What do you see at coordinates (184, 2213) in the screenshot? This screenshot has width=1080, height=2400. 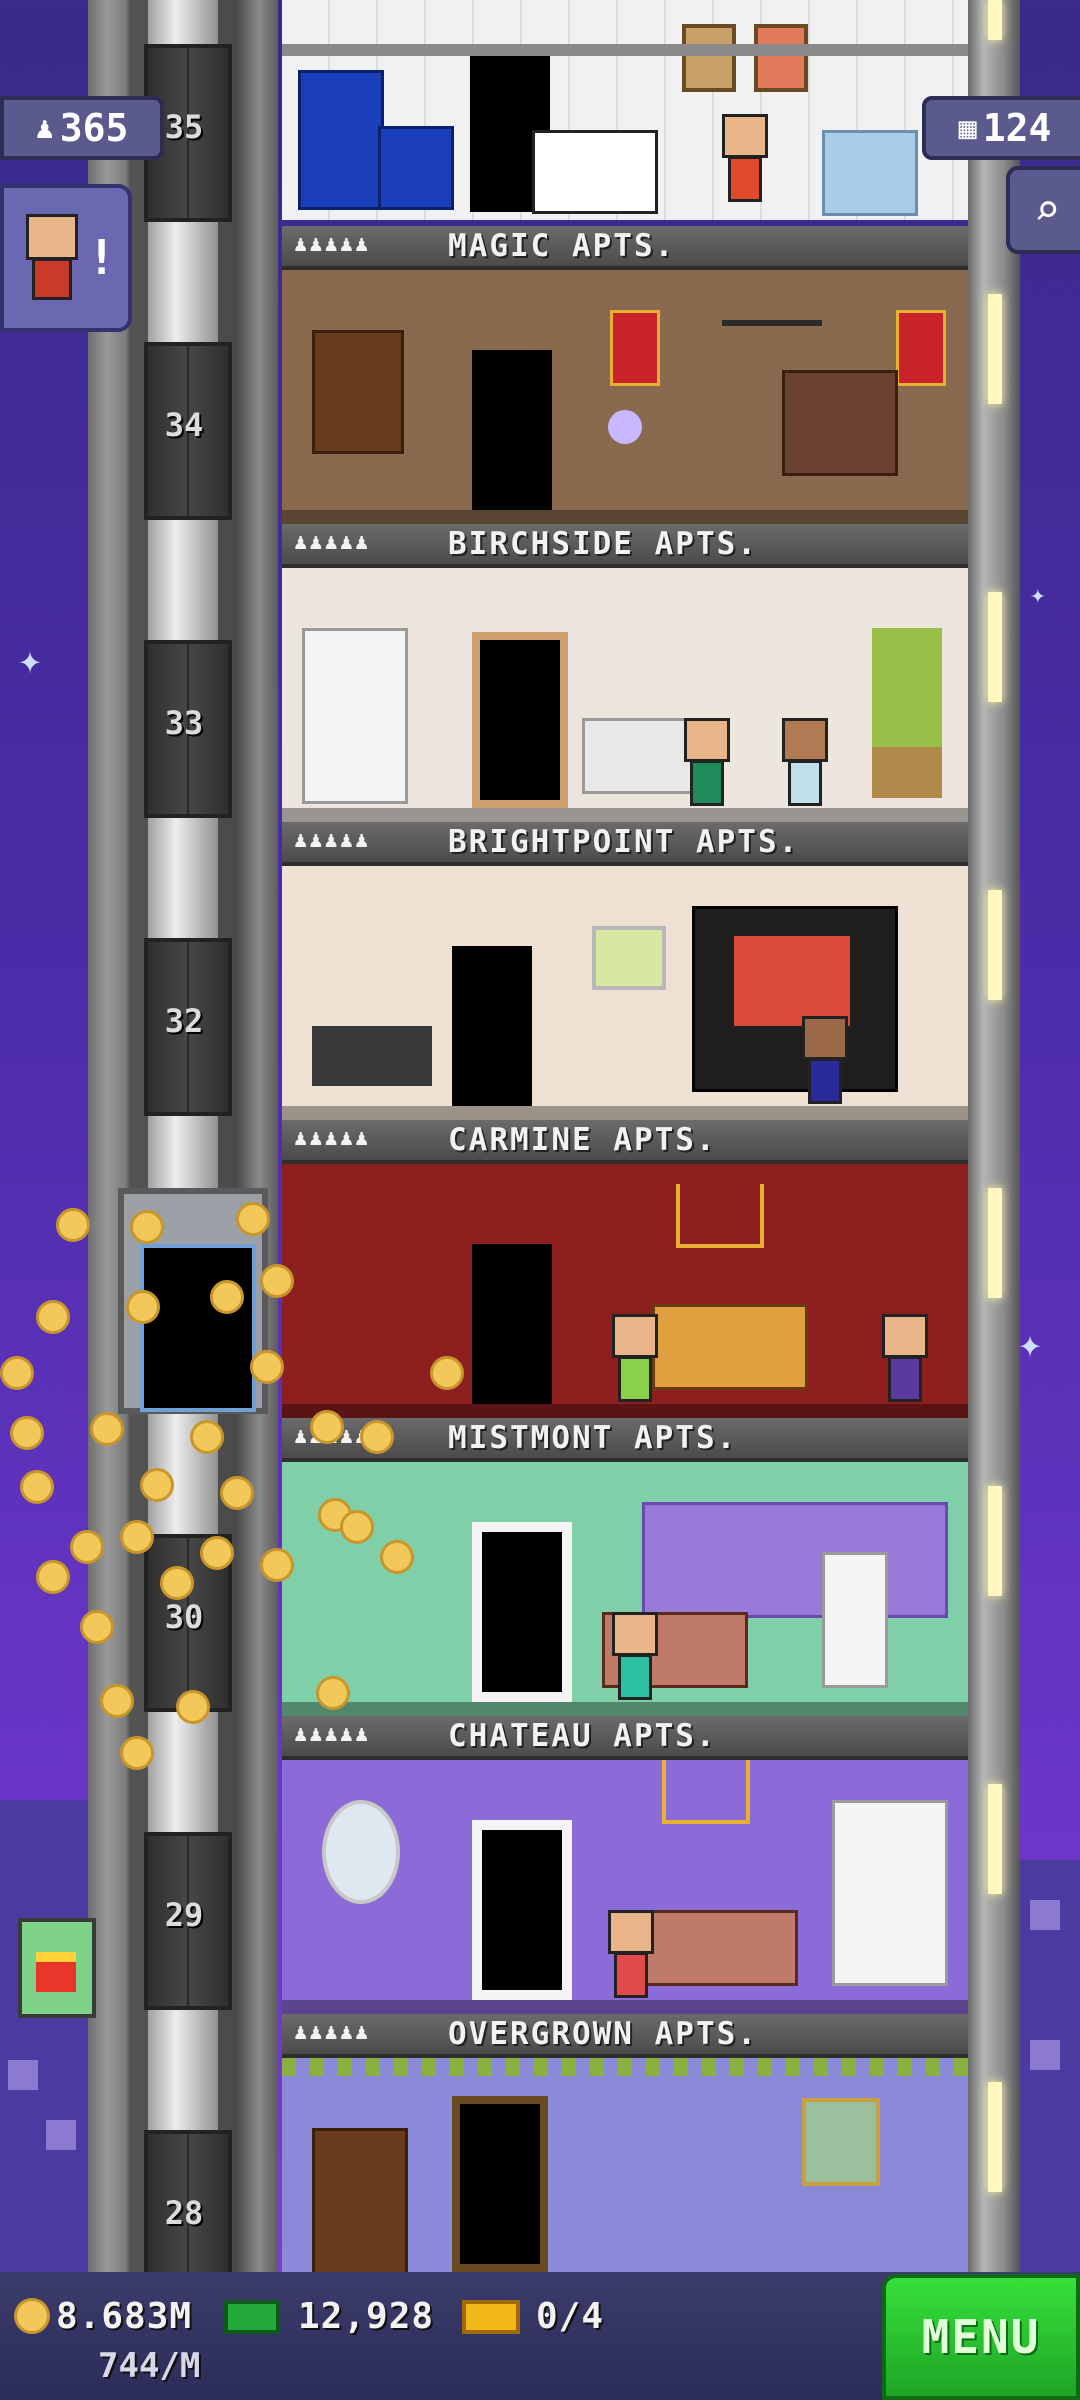 I see `floor-number: 28` at bounding box center [184, 2213].